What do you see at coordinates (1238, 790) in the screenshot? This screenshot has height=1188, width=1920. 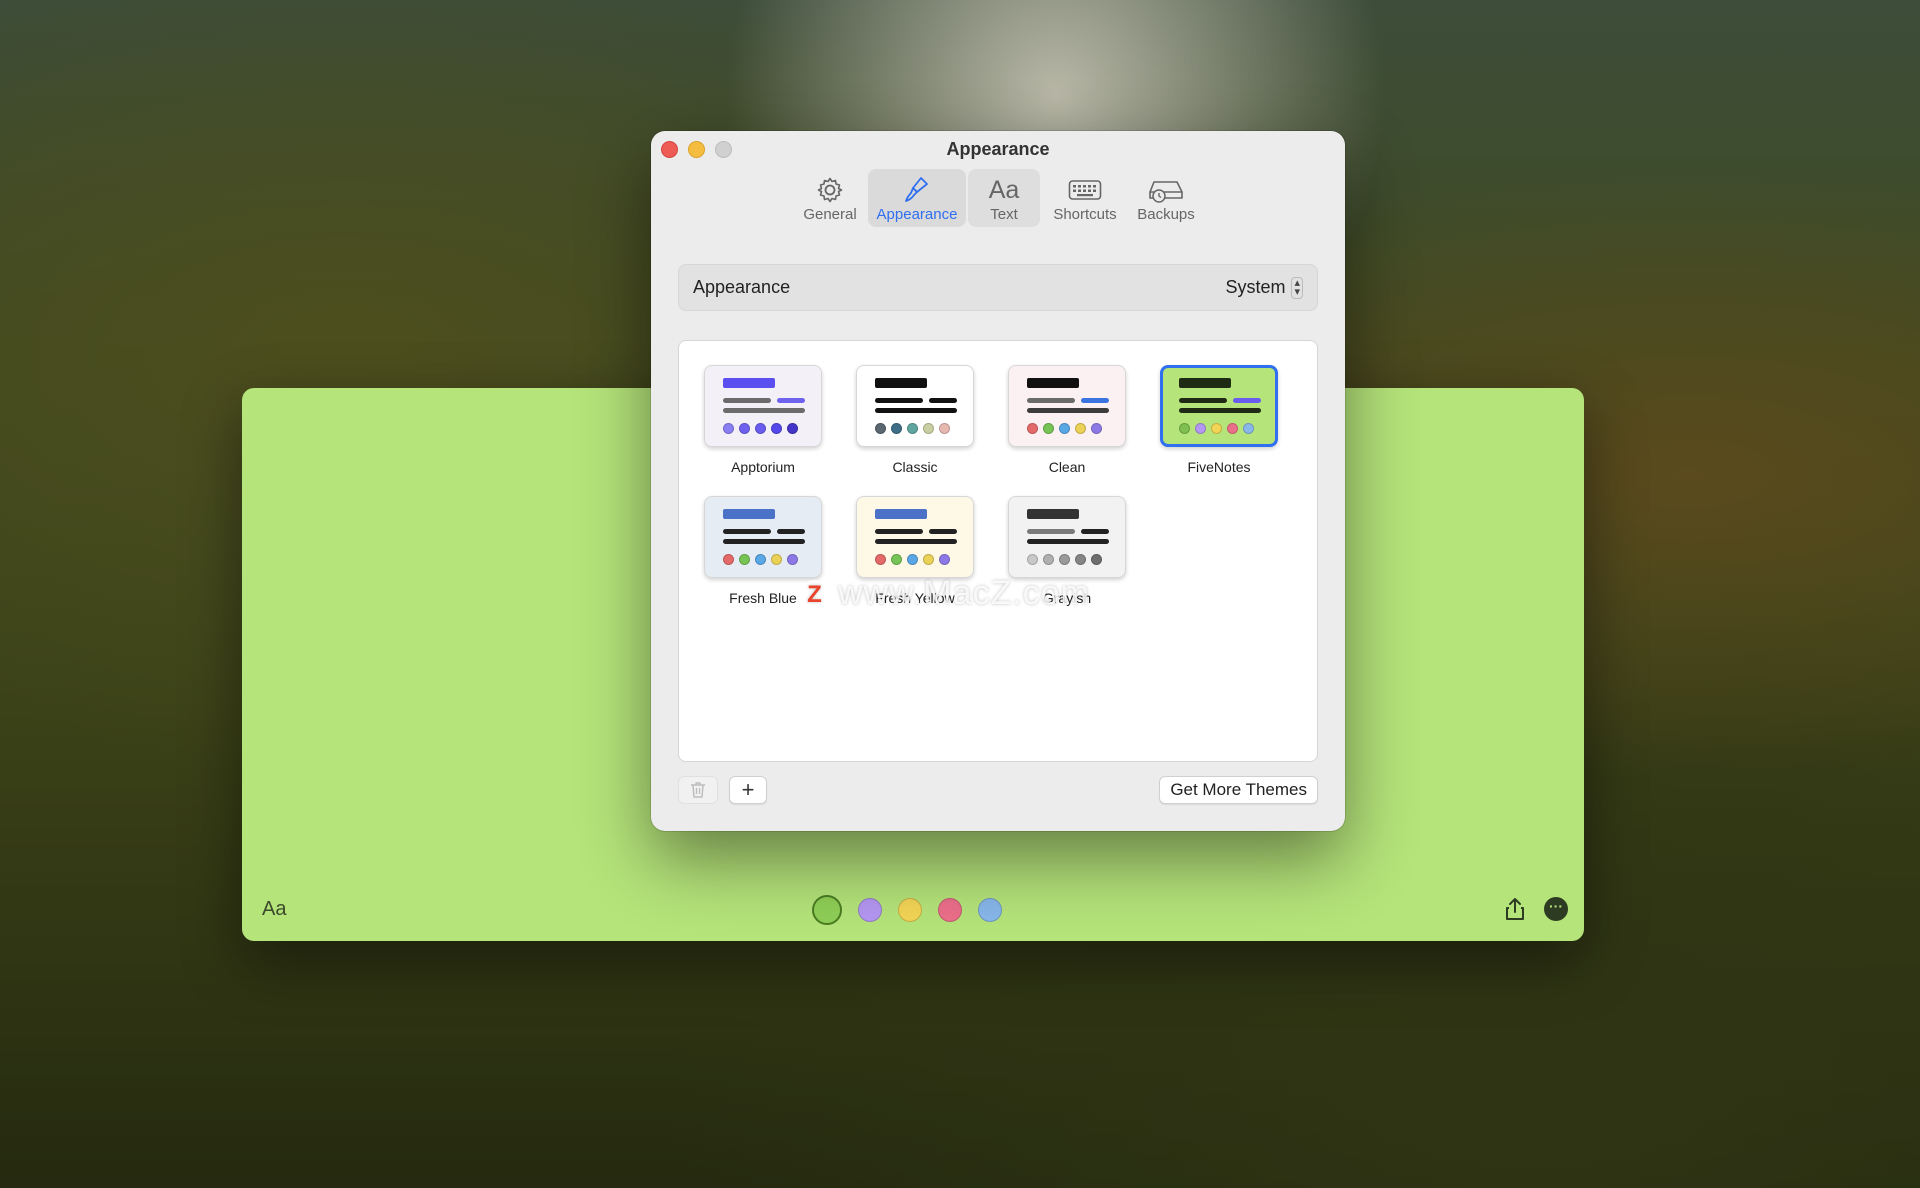 I see `get-more-themes-button: Get More Themes` at bounding box center [1238, 790].